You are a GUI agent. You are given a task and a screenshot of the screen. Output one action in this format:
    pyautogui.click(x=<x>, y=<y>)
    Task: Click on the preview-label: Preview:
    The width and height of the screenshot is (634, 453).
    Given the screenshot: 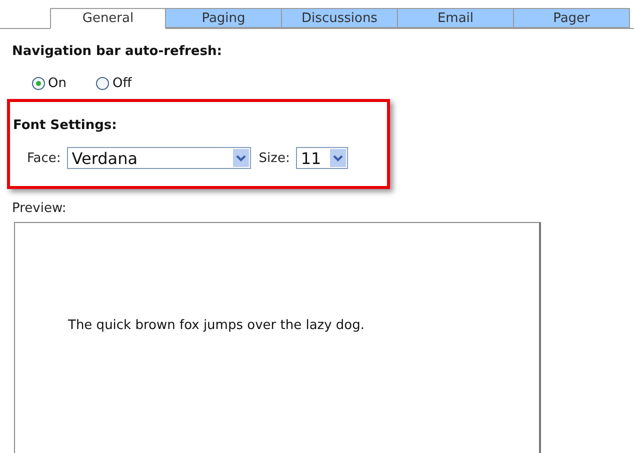 What is the action you would take?
    pyautogui.click(x=39, y=208)
    